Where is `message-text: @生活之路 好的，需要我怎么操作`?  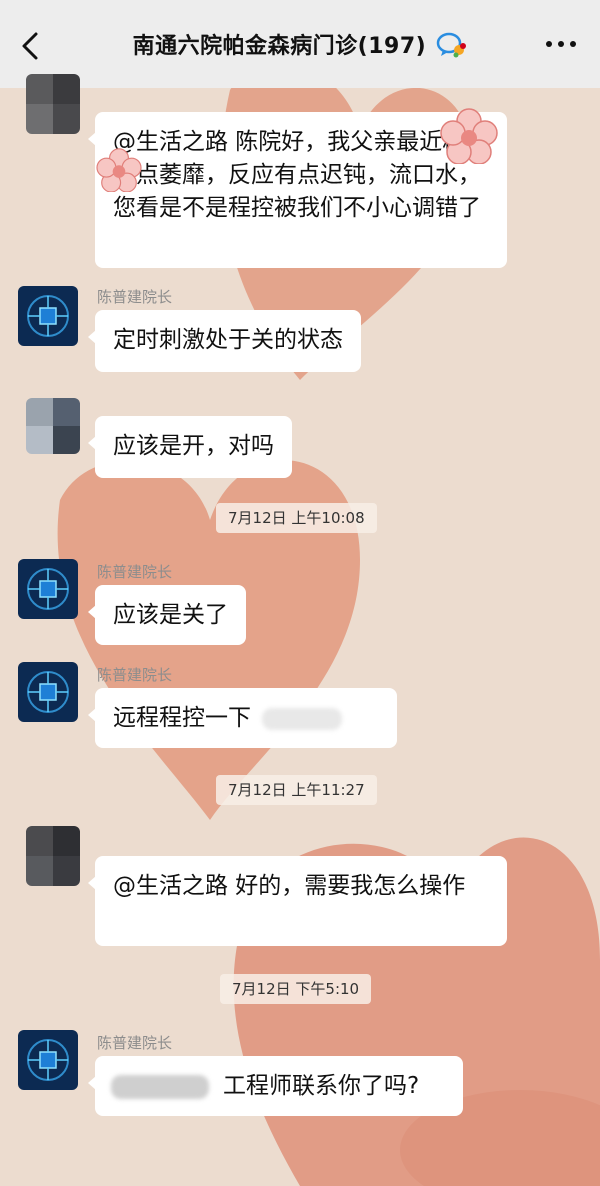
message-text: @生活之路 好的，需要我怎么操作 is located at coordinates (289, 886).